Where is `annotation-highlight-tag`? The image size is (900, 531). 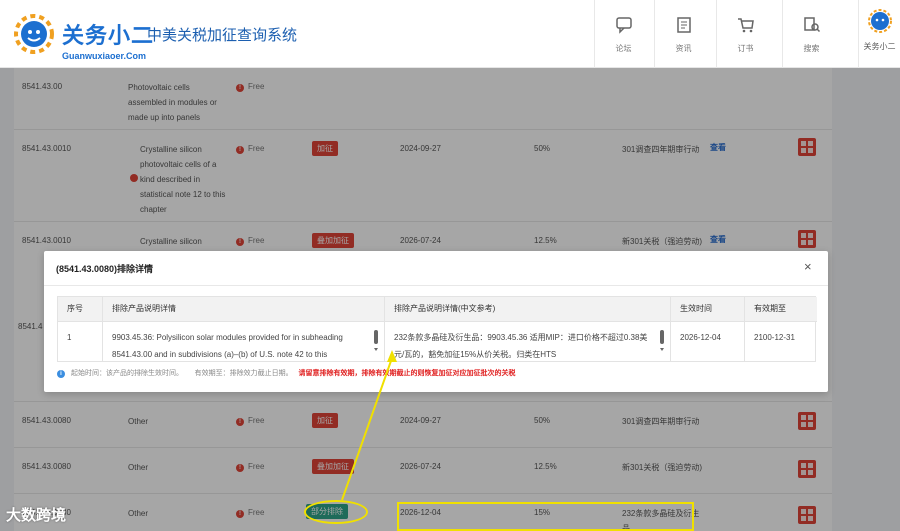
annotation-highlight-tag is located at coordinates (336, 512).